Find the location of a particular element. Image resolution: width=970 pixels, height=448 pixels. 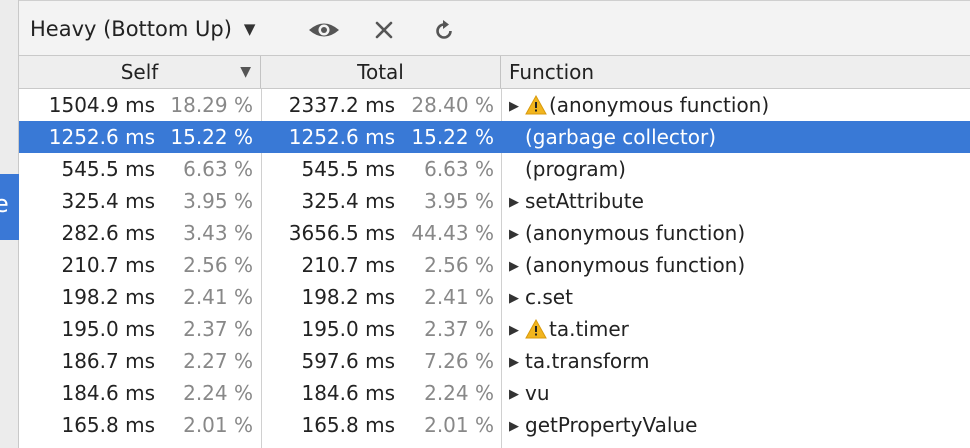

total-percent: 15.22 % is located at coordinates (452, 137).